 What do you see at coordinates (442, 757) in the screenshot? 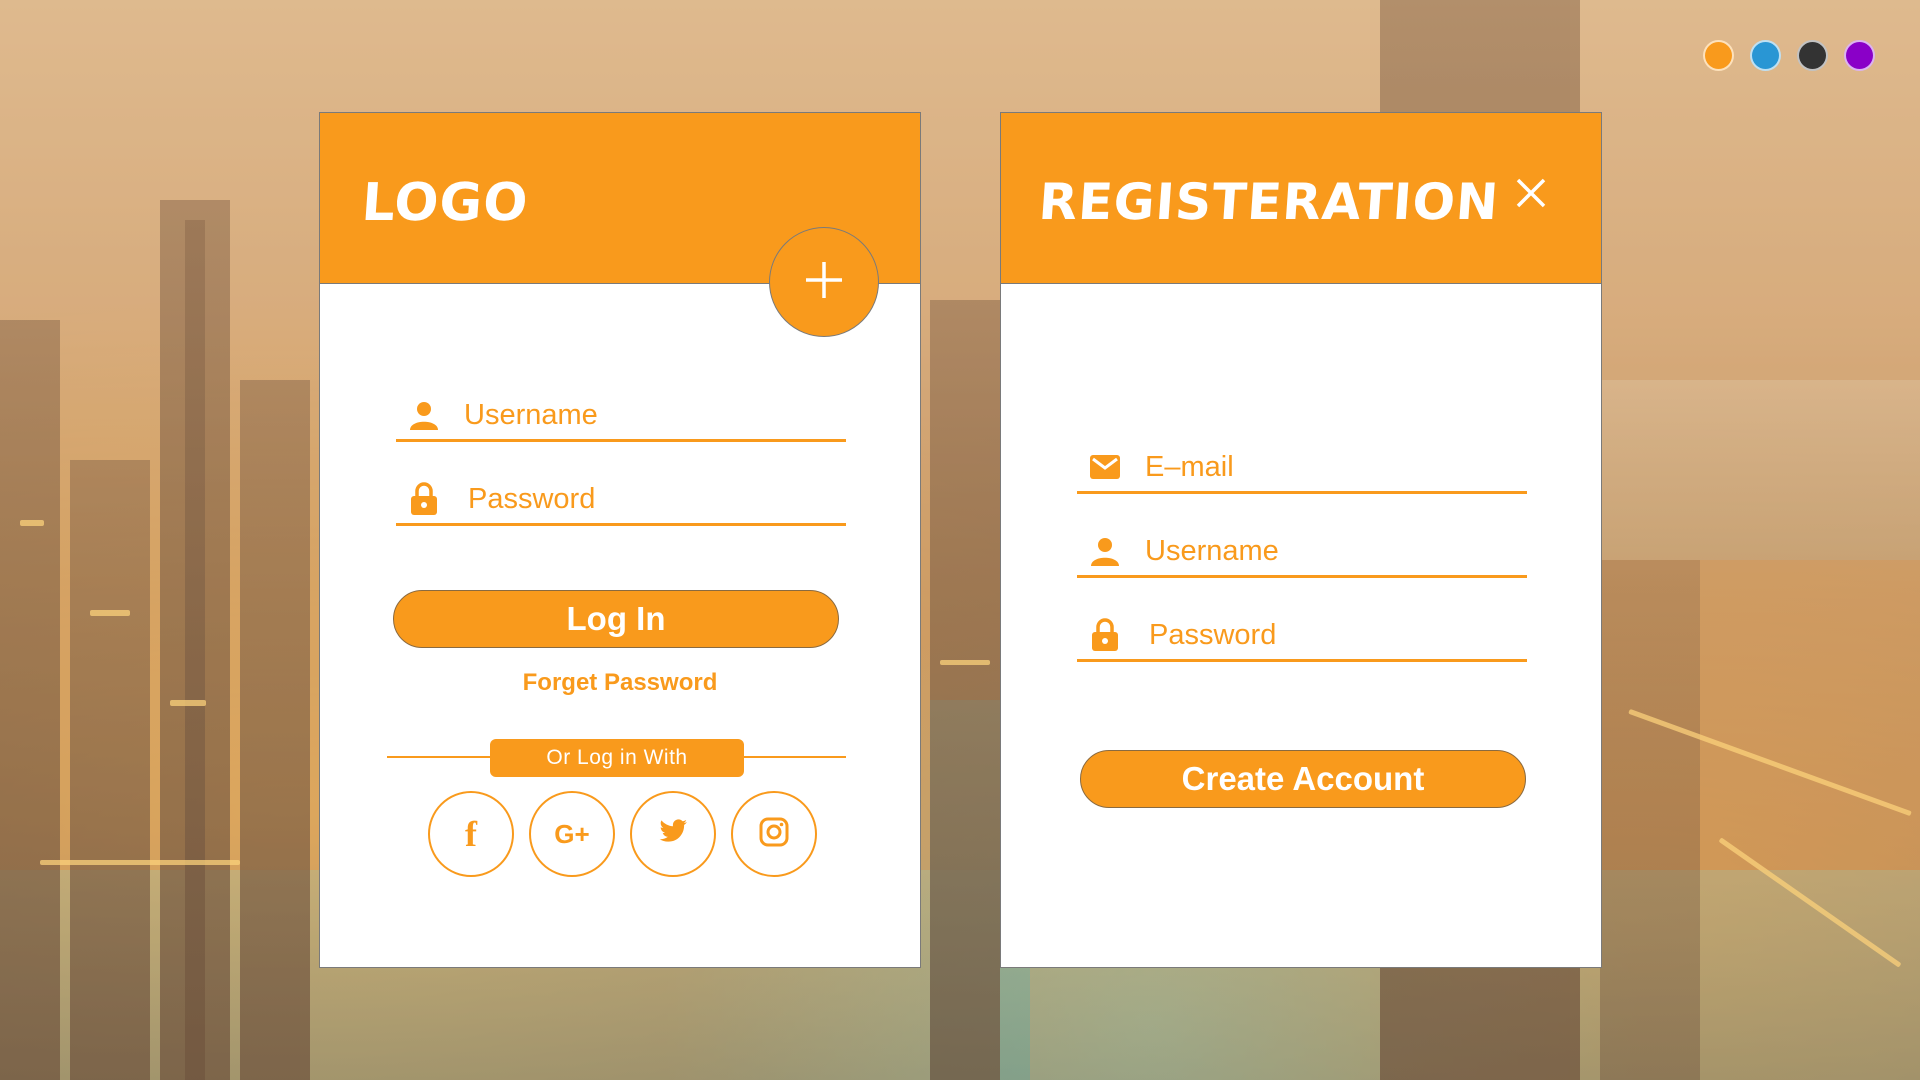
I see `divider-left` at bounding box center [442, 757].